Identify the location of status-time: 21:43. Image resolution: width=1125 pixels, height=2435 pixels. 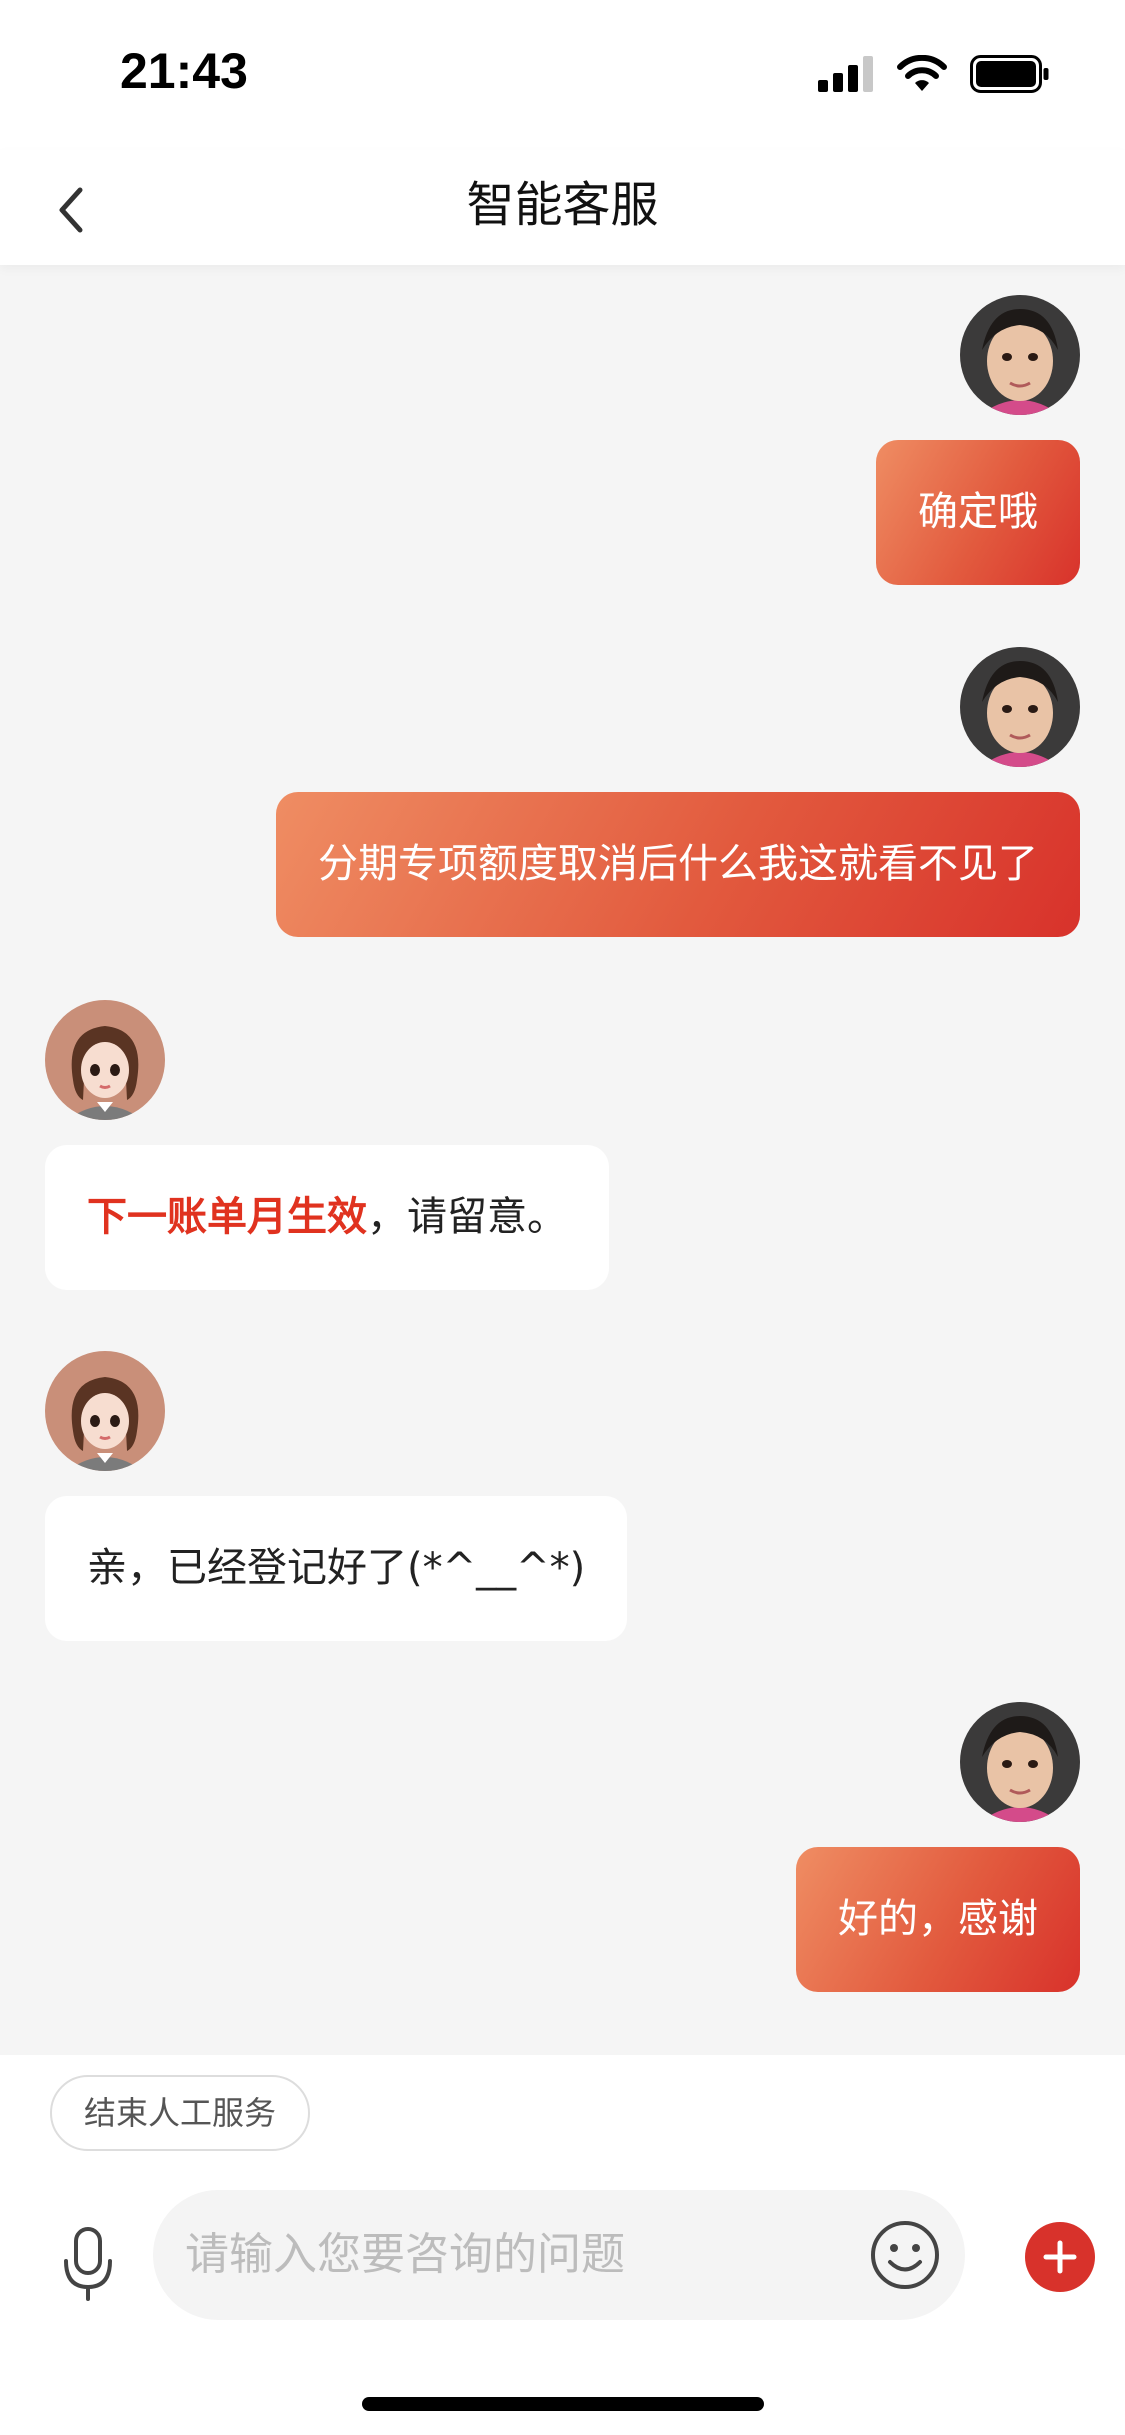
(184, 71).